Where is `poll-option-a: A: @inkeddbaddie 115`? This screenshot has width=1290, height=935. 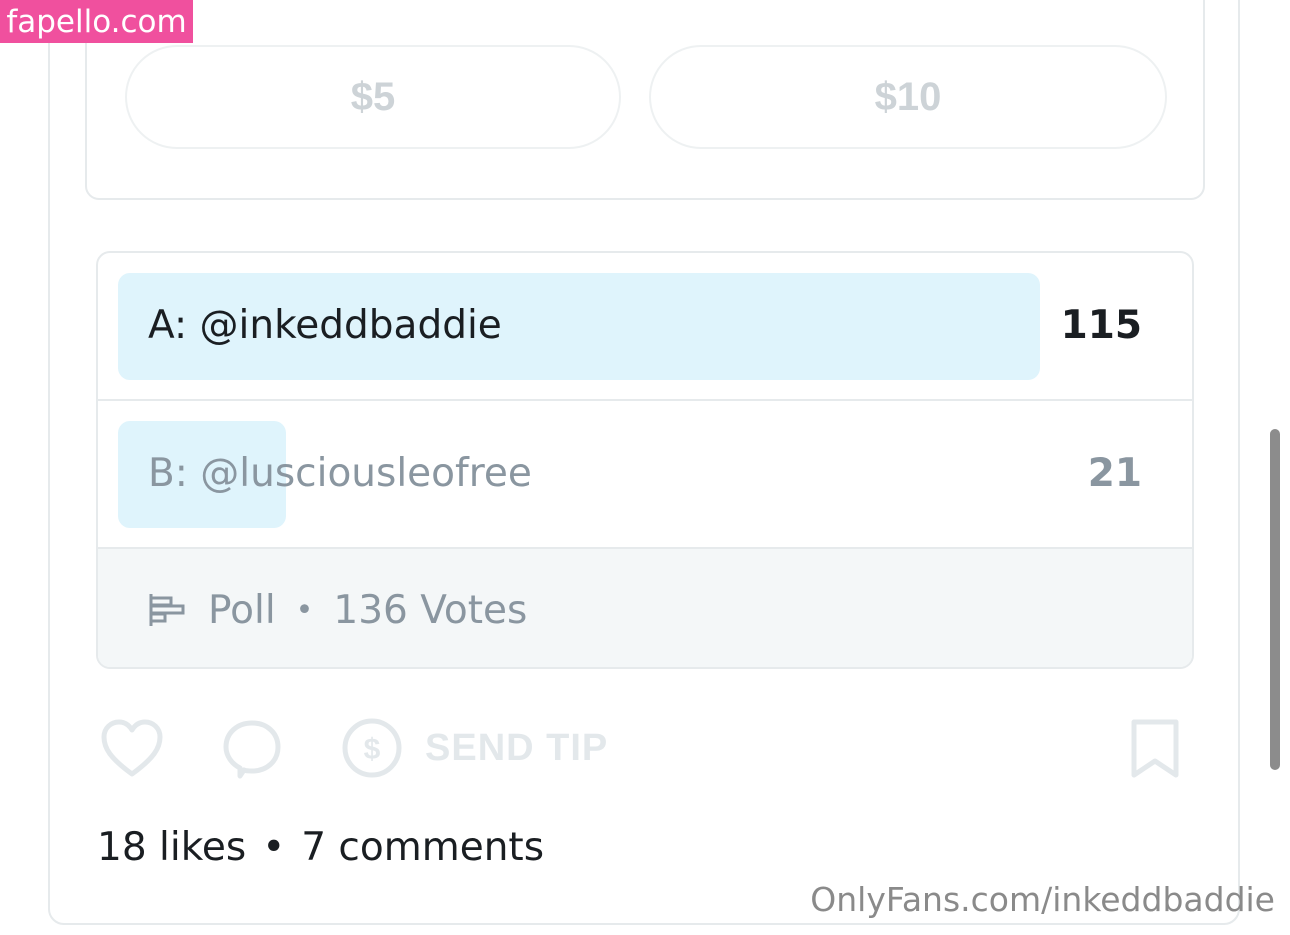
poll-option-a: A: @inkeddbaddie 115 is located at coordinates (645, 326).